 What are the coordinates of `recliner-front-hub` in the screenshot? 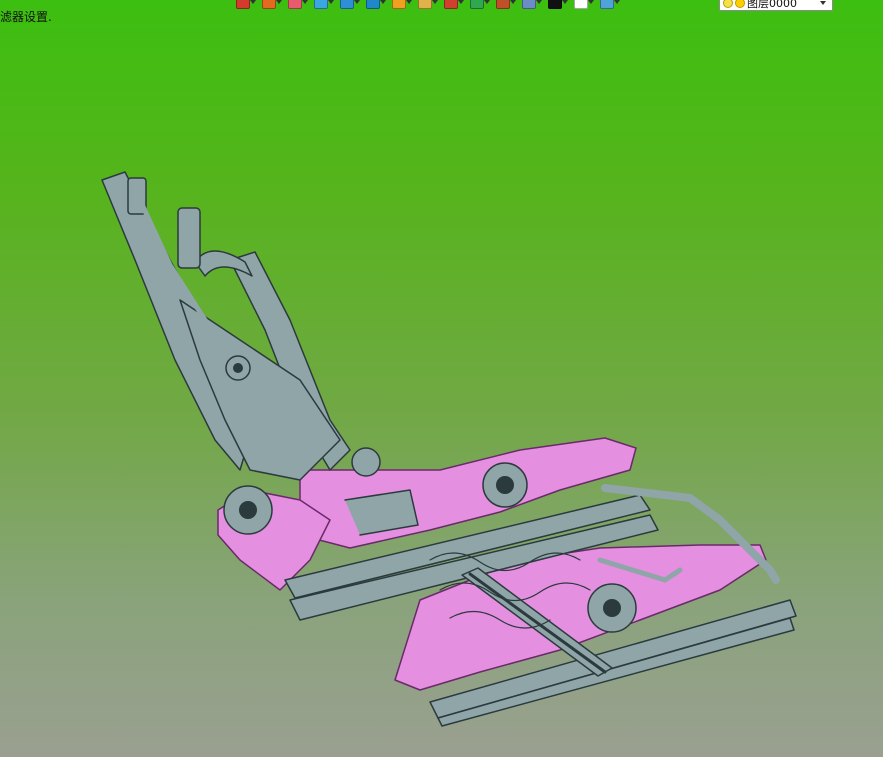 It's located at (612, 608).